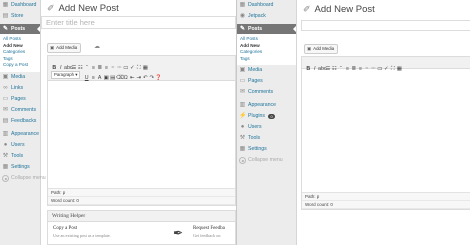  Describe the element at coordinates (158, 78) in the screenshot. I see `help-icon: ❓` at that location.